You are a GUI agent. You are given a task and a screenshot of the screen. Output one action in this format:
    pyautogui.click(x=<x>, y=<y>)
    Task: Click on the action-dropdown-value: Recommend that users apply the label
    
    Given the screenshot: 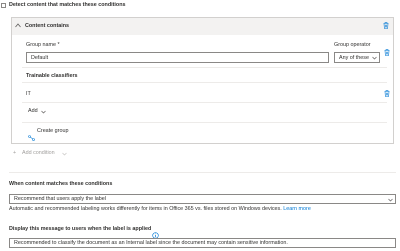 What is the action you would take?
    pyautogui.click(x=60, y=199)
    